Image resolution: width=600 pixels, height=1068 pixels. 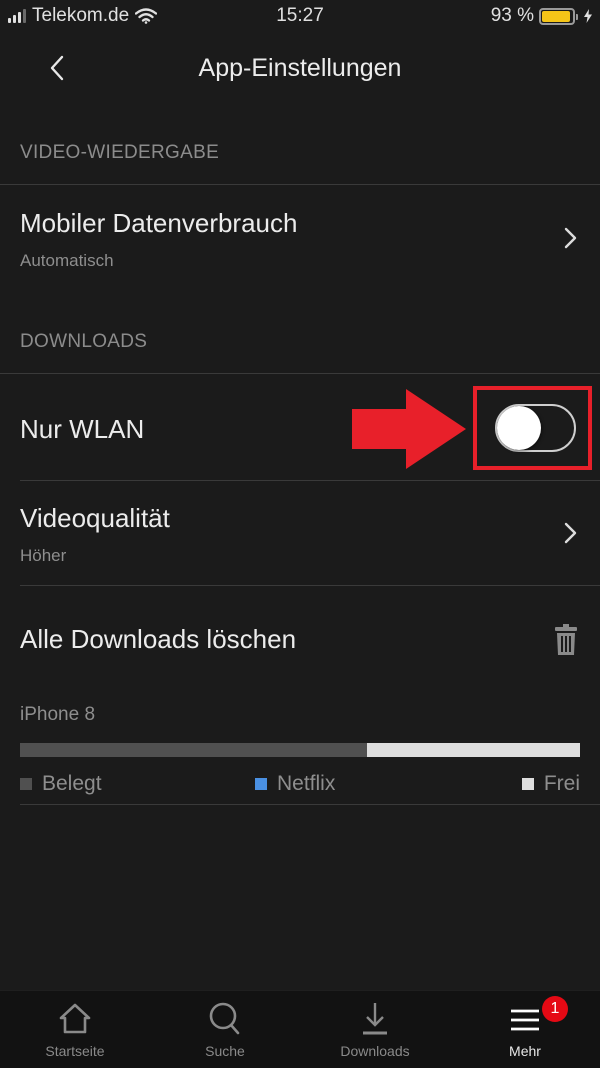 What do you see at coordinates (300, 241) in the screenshot?
I see `mobile-data-usage-row: Mobiler Datenverbrauch Automatisch` at bounding box center [300, 241].